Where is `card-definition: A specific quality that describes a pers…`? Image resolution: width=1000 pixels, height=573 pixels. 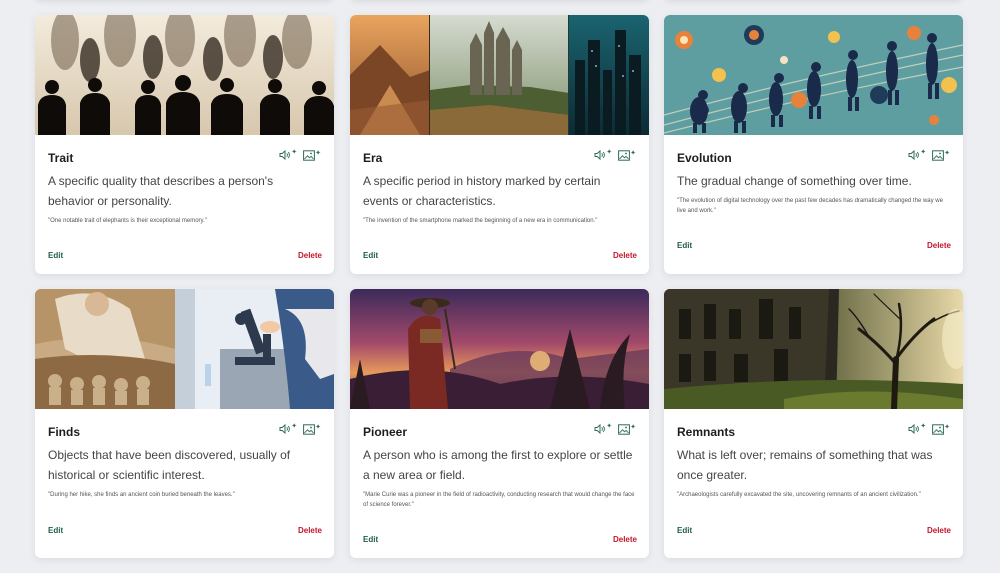 card-definition: A specific quality that describes a pers… is located at coordinates (161, 191).